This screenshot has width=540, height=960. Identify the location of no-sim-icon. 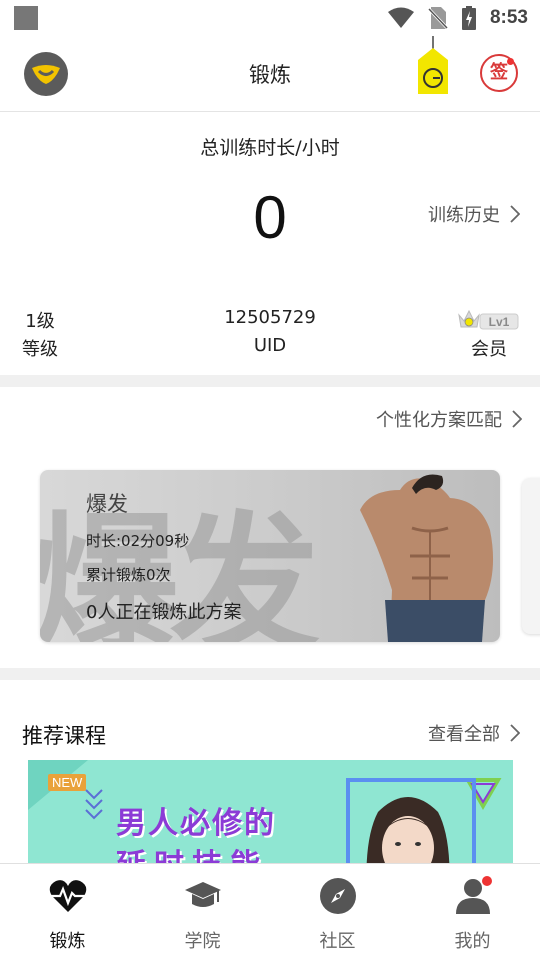
(437, 18).